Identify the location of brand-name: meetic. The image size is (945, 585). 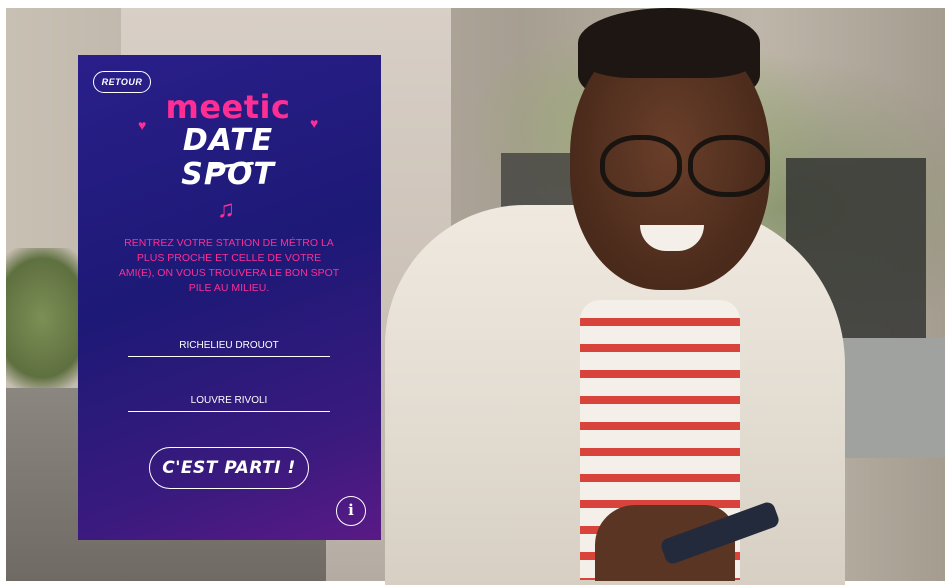
(228, 107).